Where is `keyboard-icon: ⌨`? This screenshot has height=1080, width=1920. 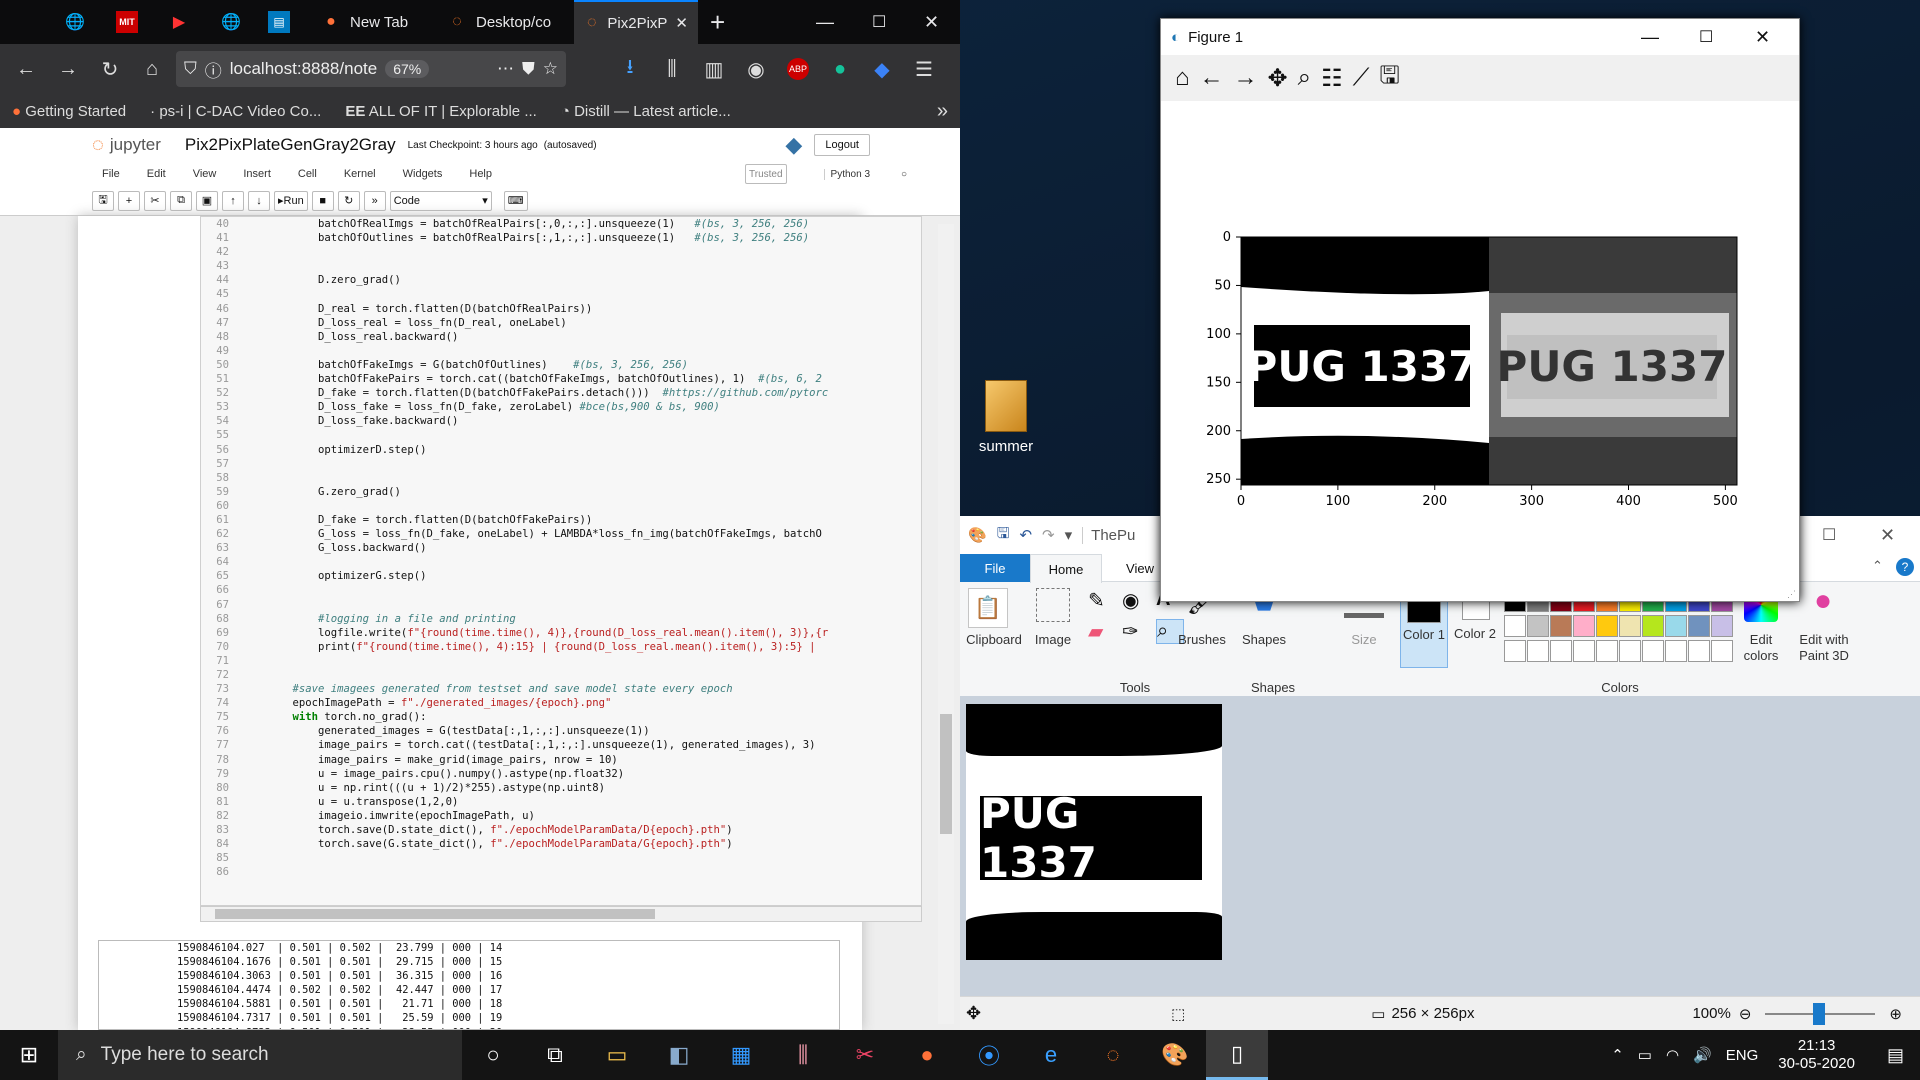 keyboard-icon: ⌨ is located at coordinates (515, 200).